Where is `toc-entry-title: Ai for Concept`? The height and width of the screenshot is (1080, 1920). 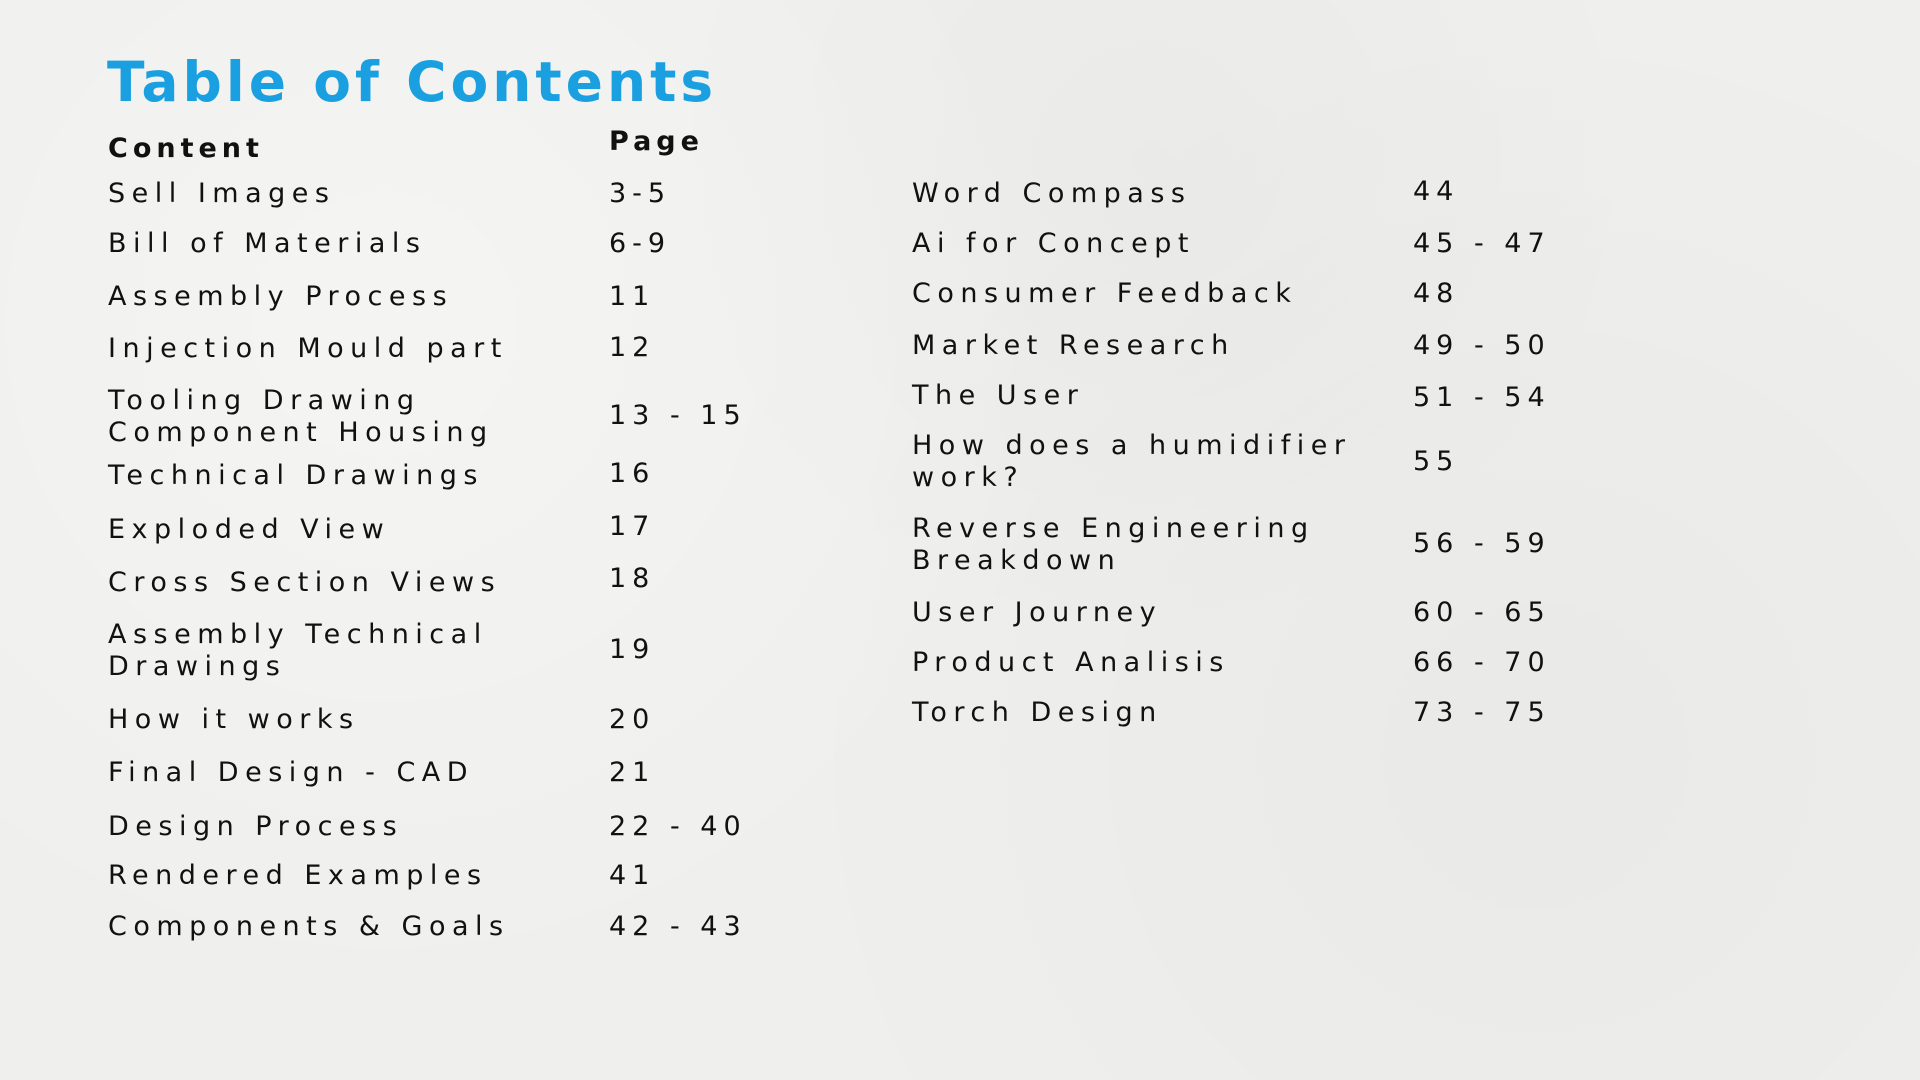
toc-entry-title: Ai for Concept is located at coordinates (1053, 244).